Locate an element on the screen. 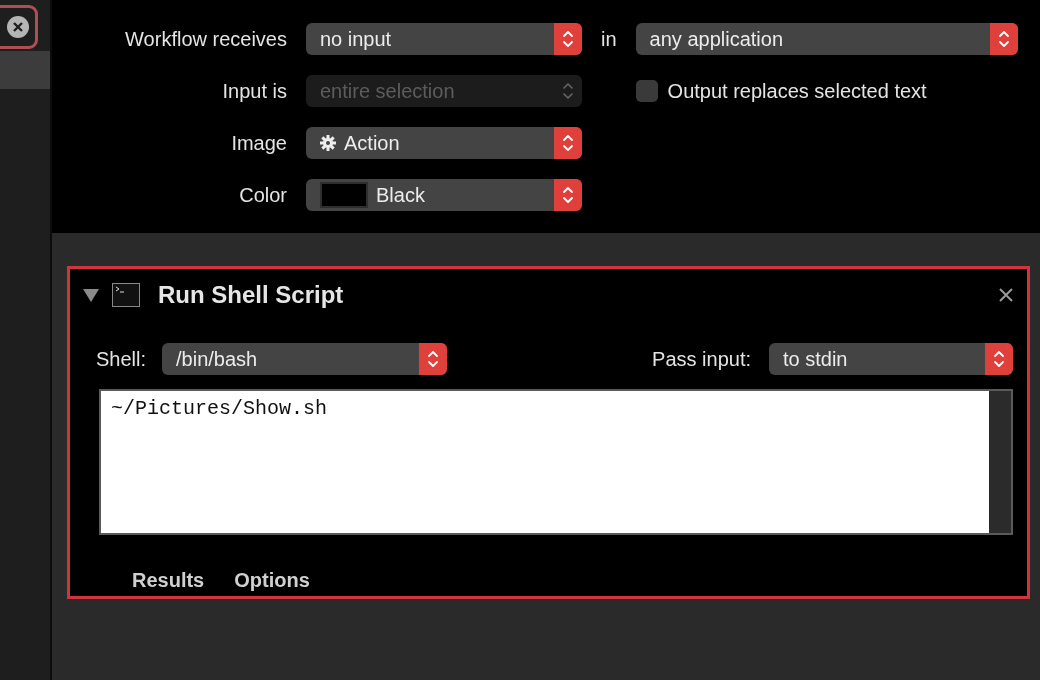 The width and height of the screenshot is (1040, 680). field-label: Color is located at coordinates (262, 195).